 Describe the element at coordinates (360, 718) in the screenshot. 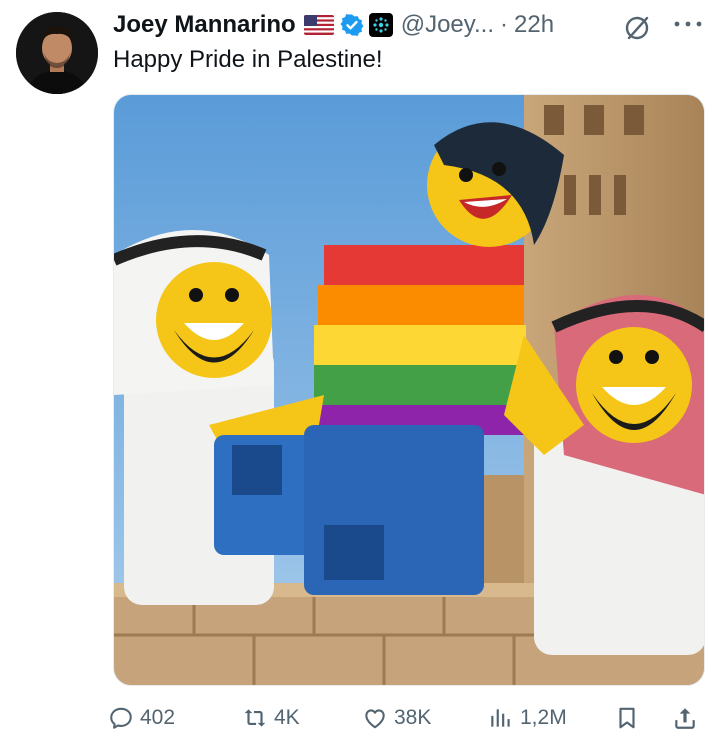

I see `tweet-action-bar: 402 4K 38K 1,2M` at that location.